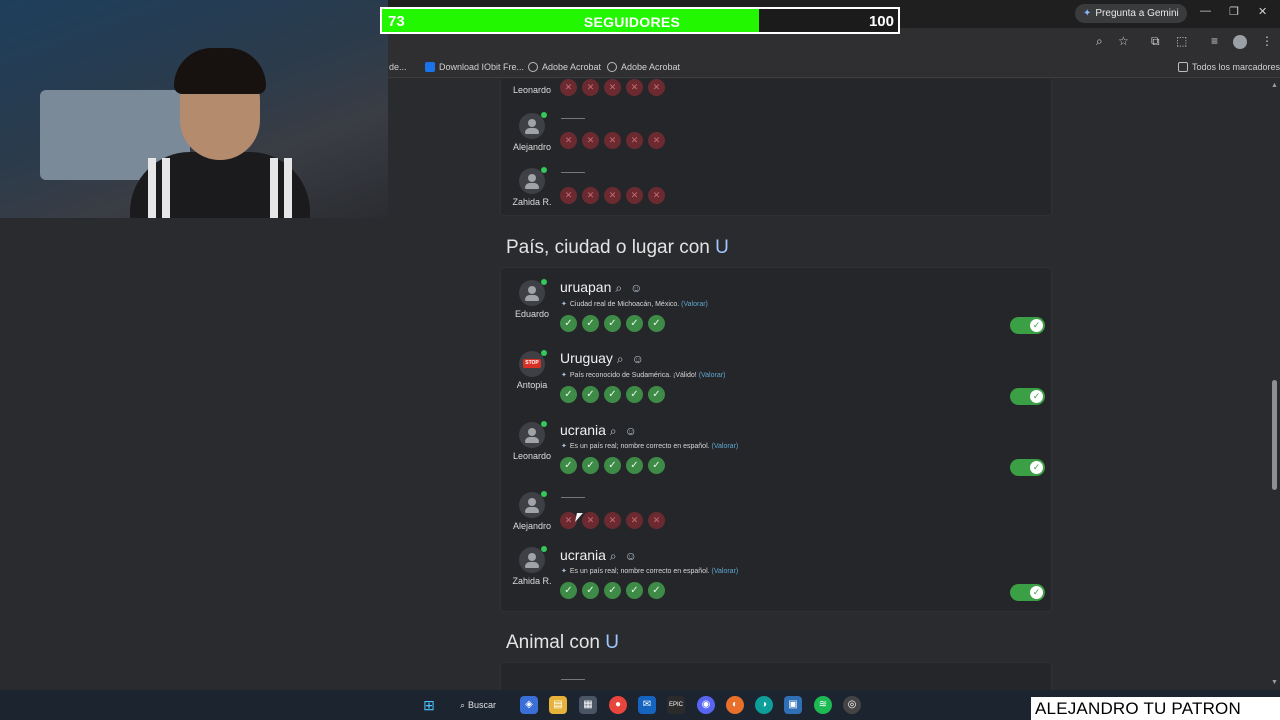 The height and width of the screenshot is (720, 1280). I want to click on spotify-icon: ≋, so click(823, 705).